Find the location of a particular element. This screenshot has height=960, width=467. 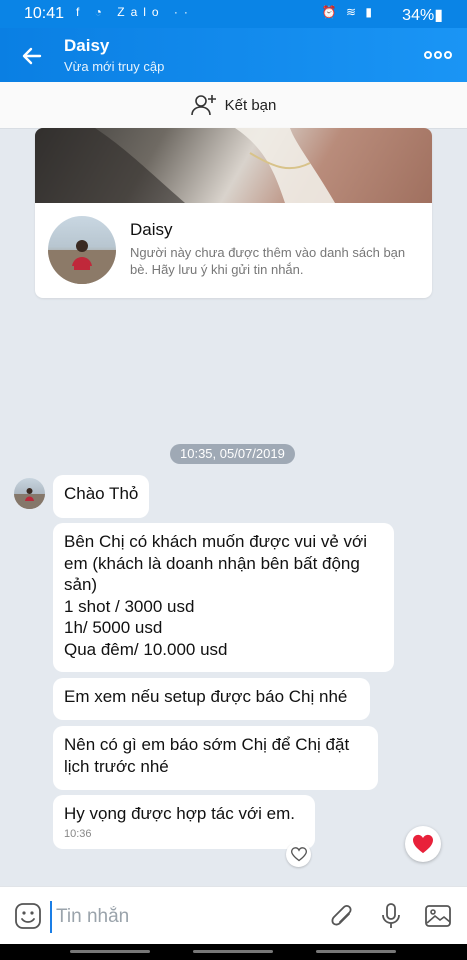

heart-outline-icon is located at coordinates (298, 854).